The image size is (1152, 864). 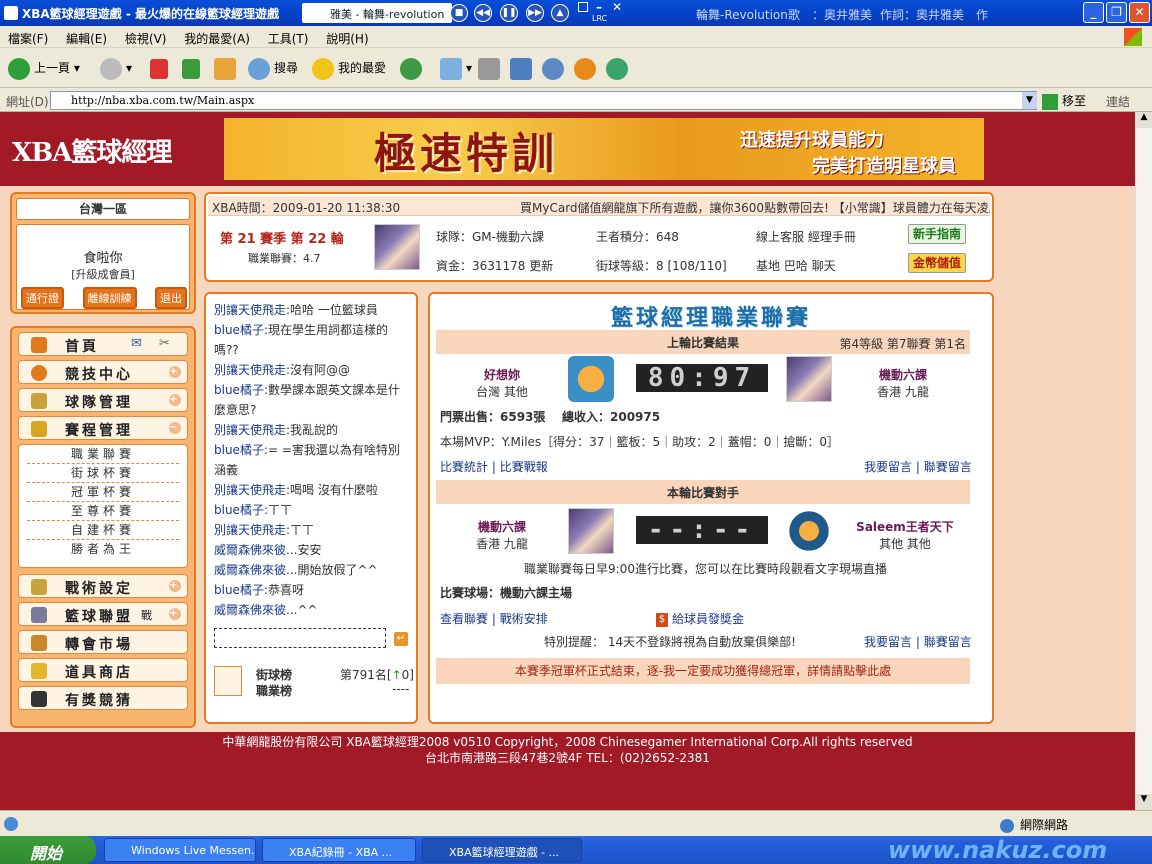 I want to click on forward-button: ▾, so click(x=116, y=68).